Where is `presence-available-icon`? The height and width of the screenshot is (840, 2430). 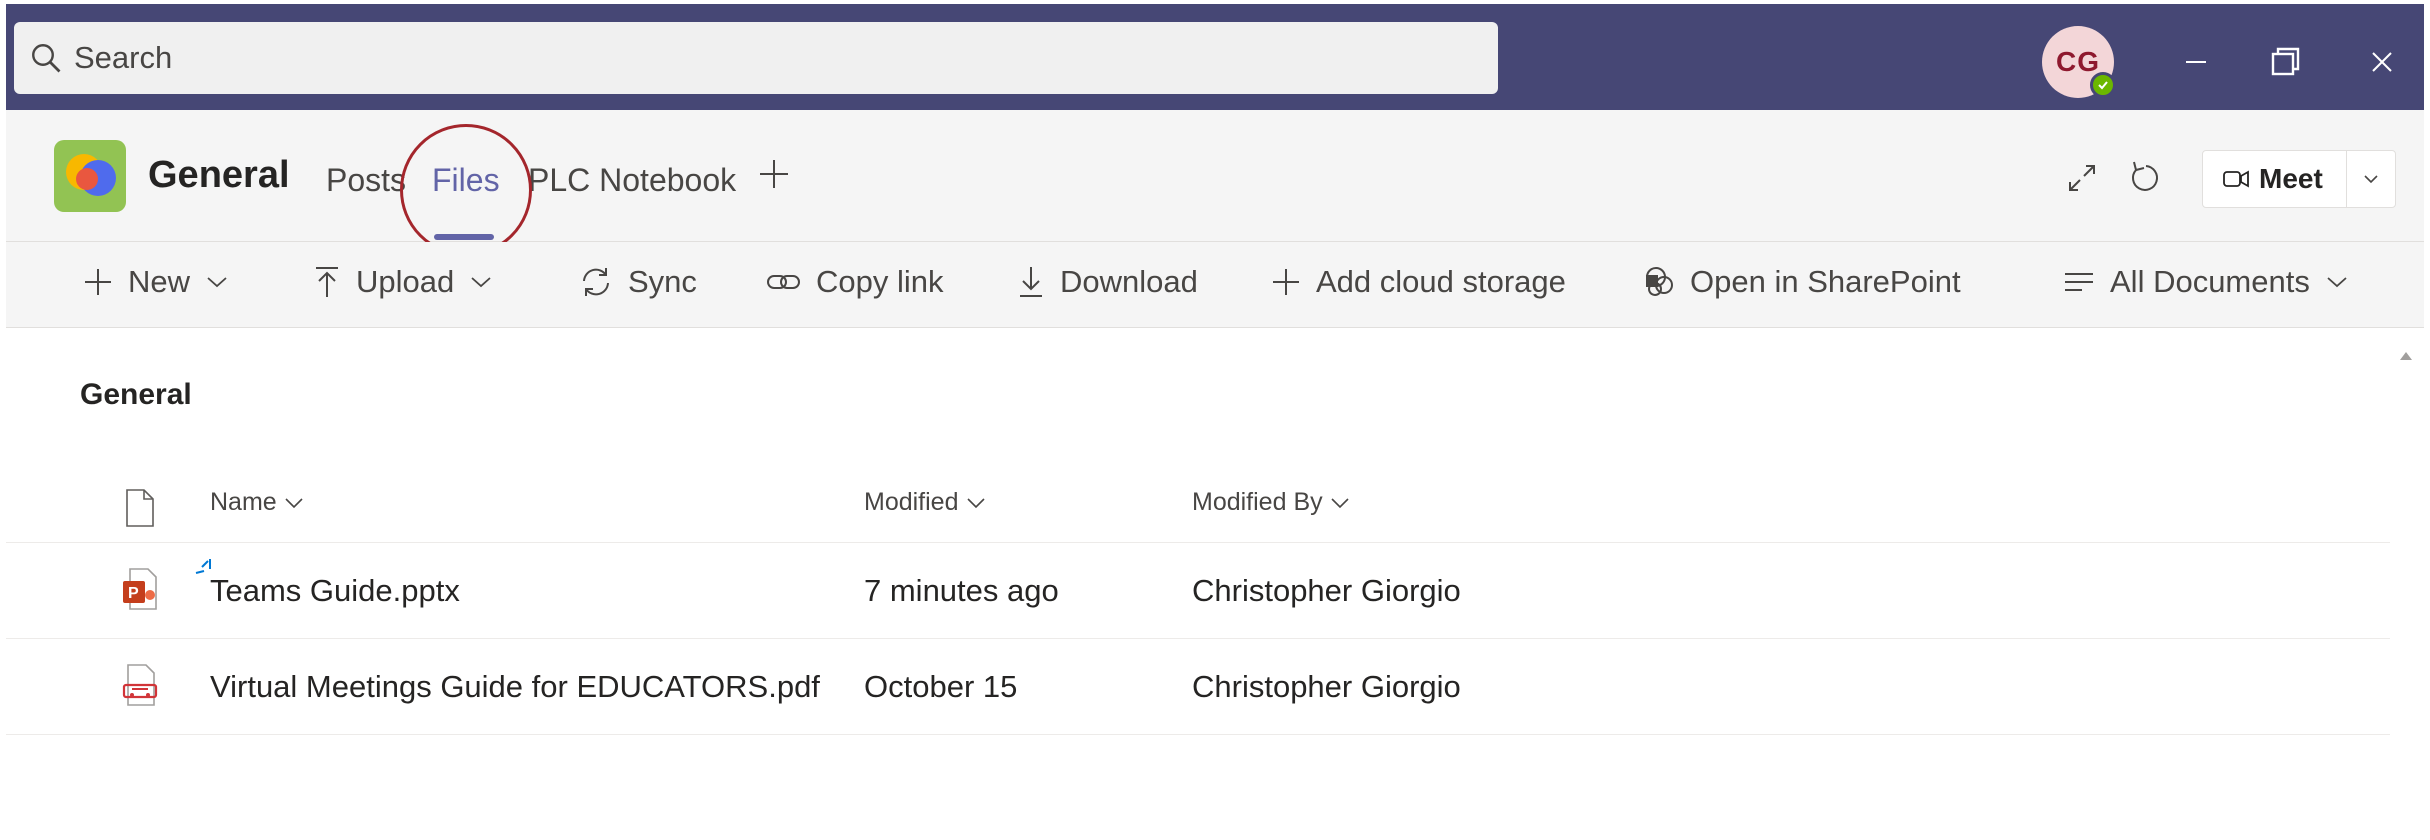
presence-available-icon is located at coordinates (2103, 85).